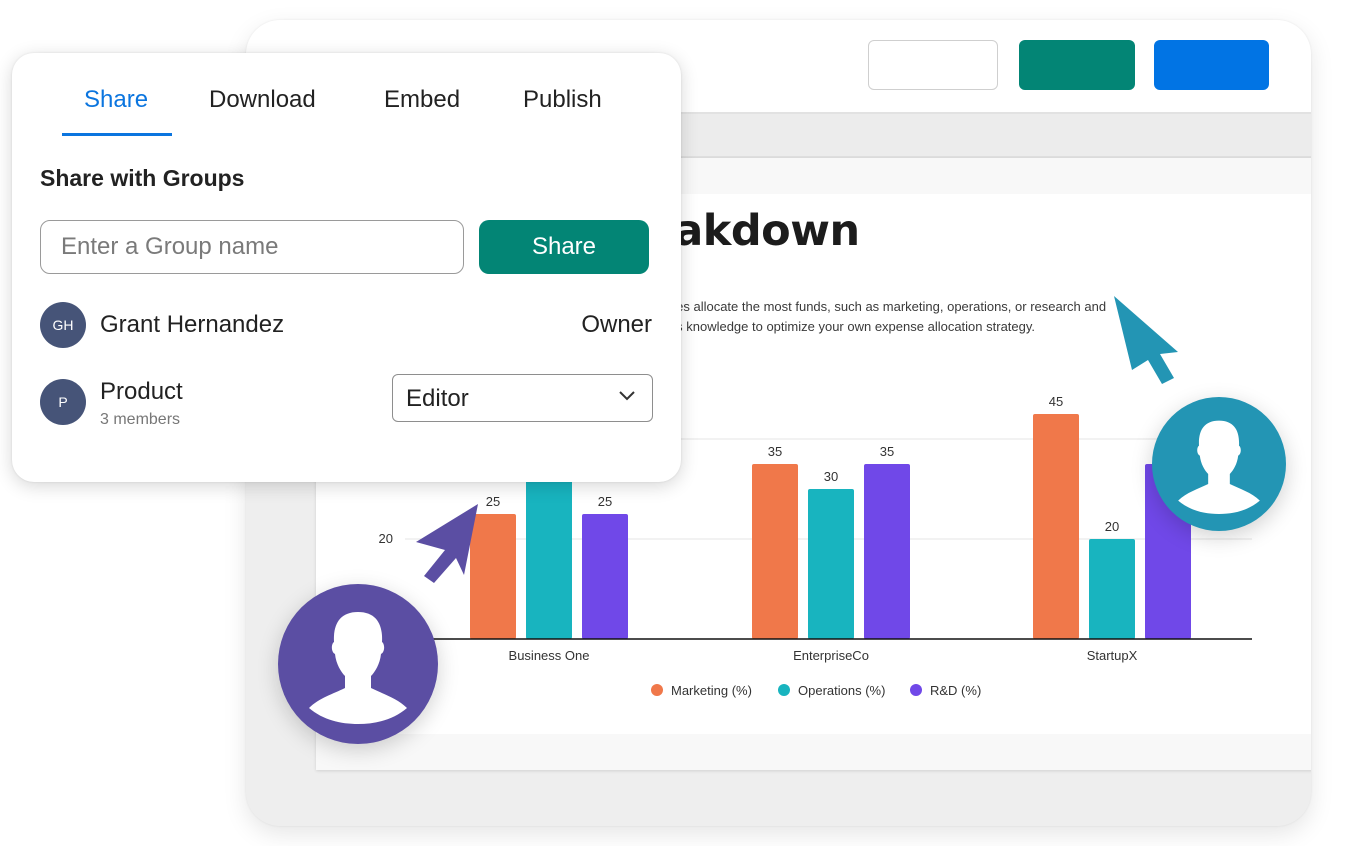 This screenshot has height=846, width=1370. What do you see at coordinates (141, 391) in the screenshot?
I see `member-name: Product` at bounding box center [141, 391].